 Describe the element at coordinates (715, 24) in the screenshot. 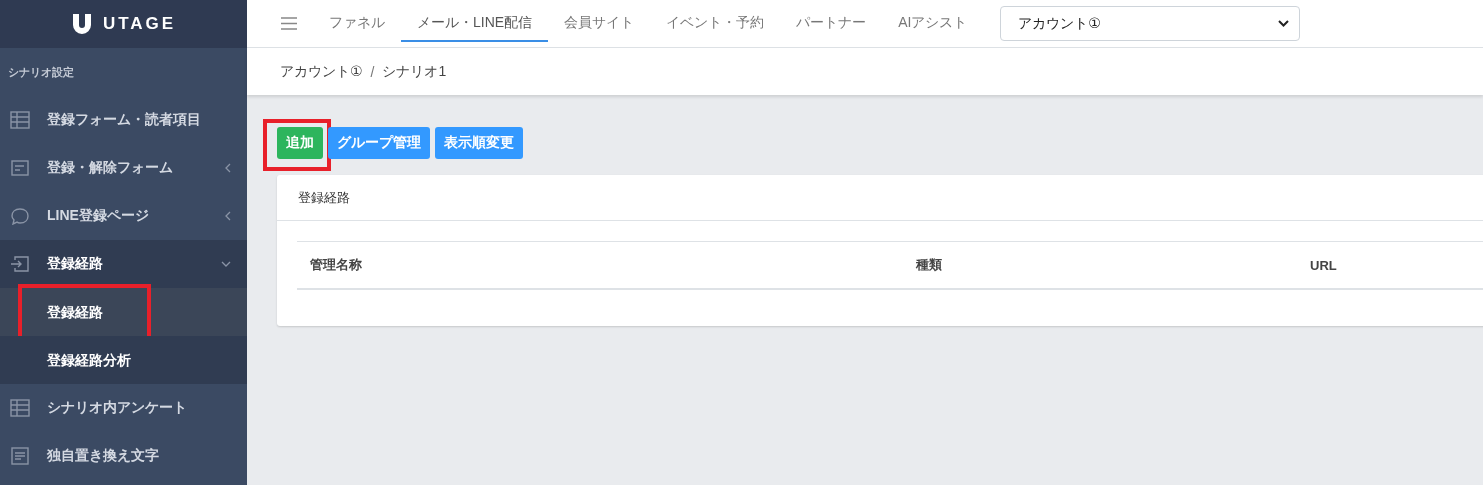

I see `nav-tab: イベント・予約` at that location.